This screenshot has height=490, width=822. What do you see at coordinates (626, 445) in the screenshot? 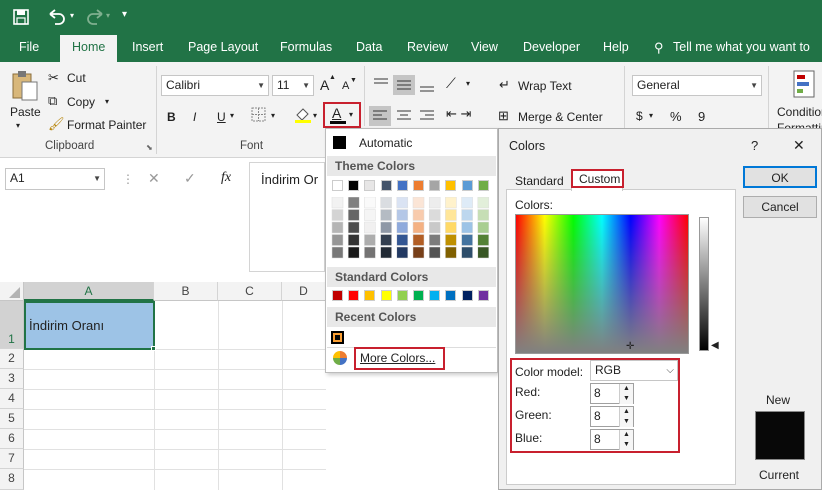
I see `spin-down-icon: ▼` at bounding box center [626, 445].